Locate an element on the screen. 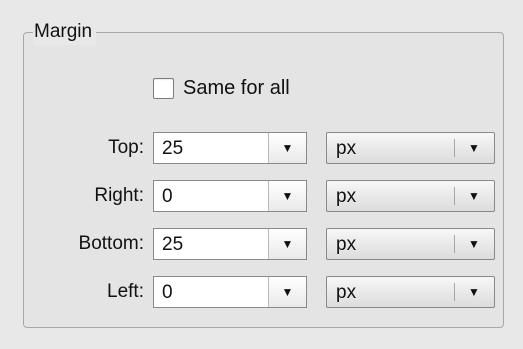 Image resolution: width=523 pixels, height=349 pixels. right-value-input is located at coordinates (211, 196).